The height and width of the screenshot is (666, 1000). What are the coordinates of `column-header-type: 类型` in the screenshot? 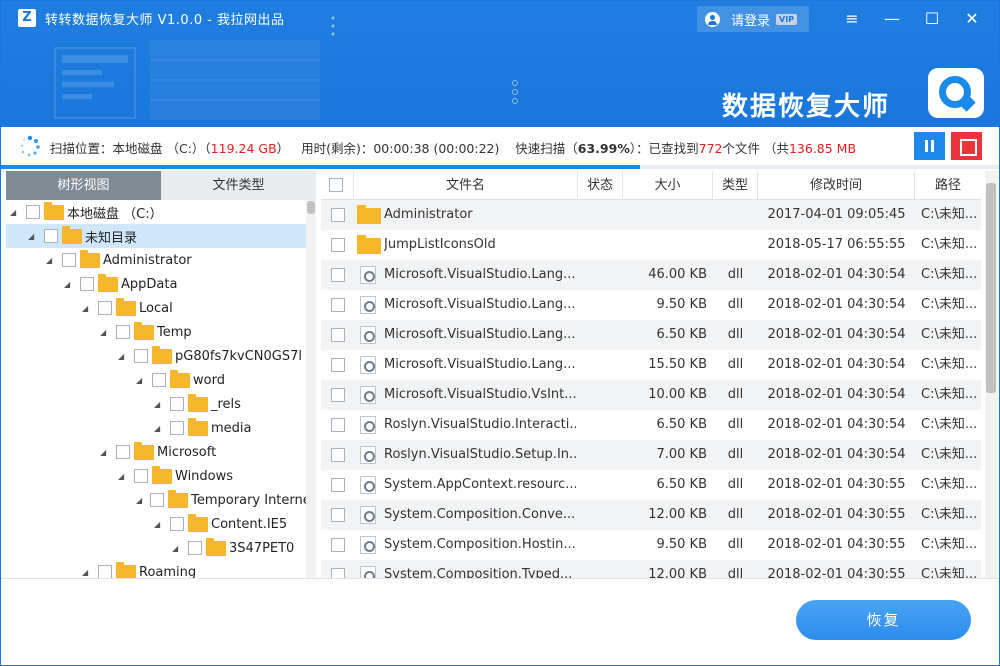 It's located at (735, 185).